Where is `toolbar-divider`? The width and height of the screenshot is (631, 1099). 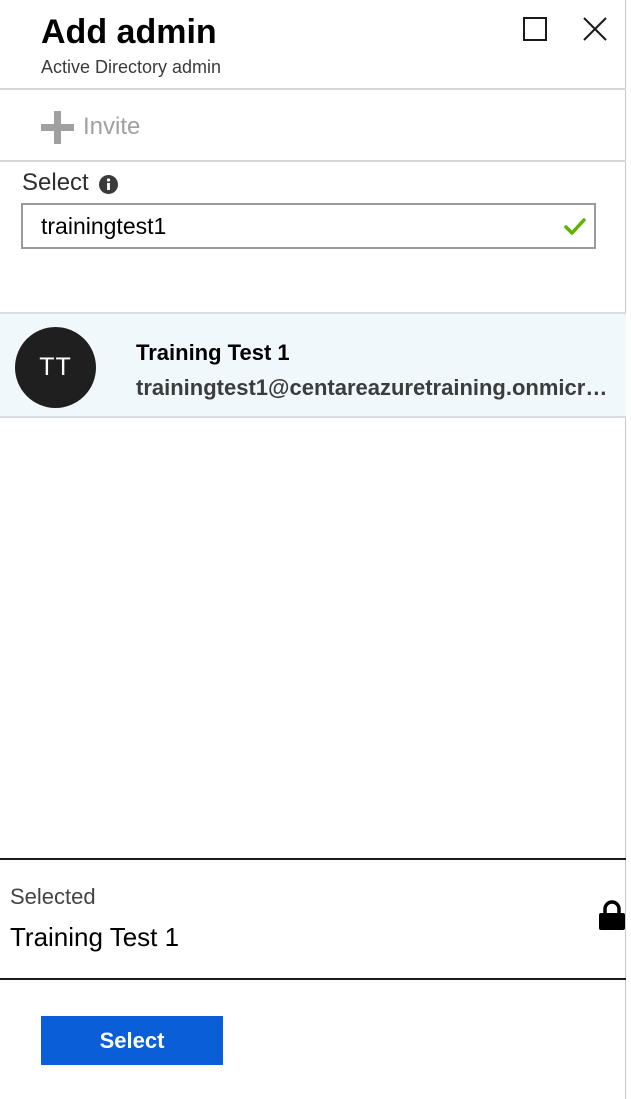 toolbar-divider is located at coordinates (313, 161).